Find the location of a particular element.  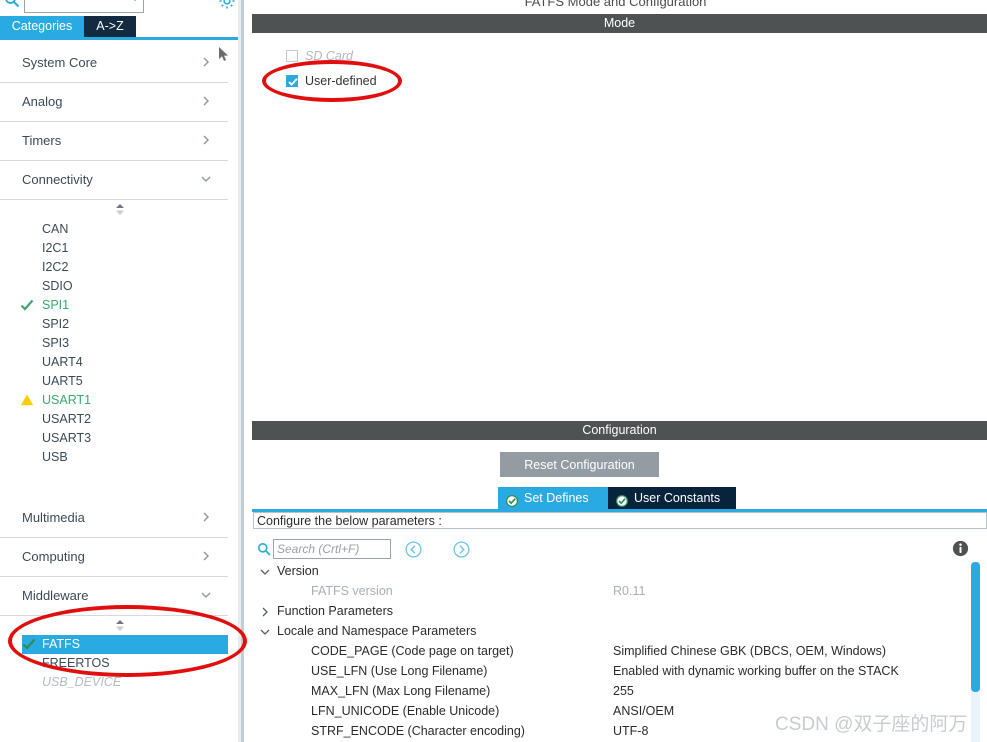

sidebar-item-label: System Core is located at coordinates (60, 62).